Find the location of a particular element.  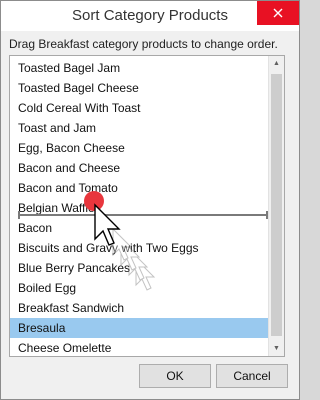

dialog-title: Sort Category Products is located at coordinates (150, 15).